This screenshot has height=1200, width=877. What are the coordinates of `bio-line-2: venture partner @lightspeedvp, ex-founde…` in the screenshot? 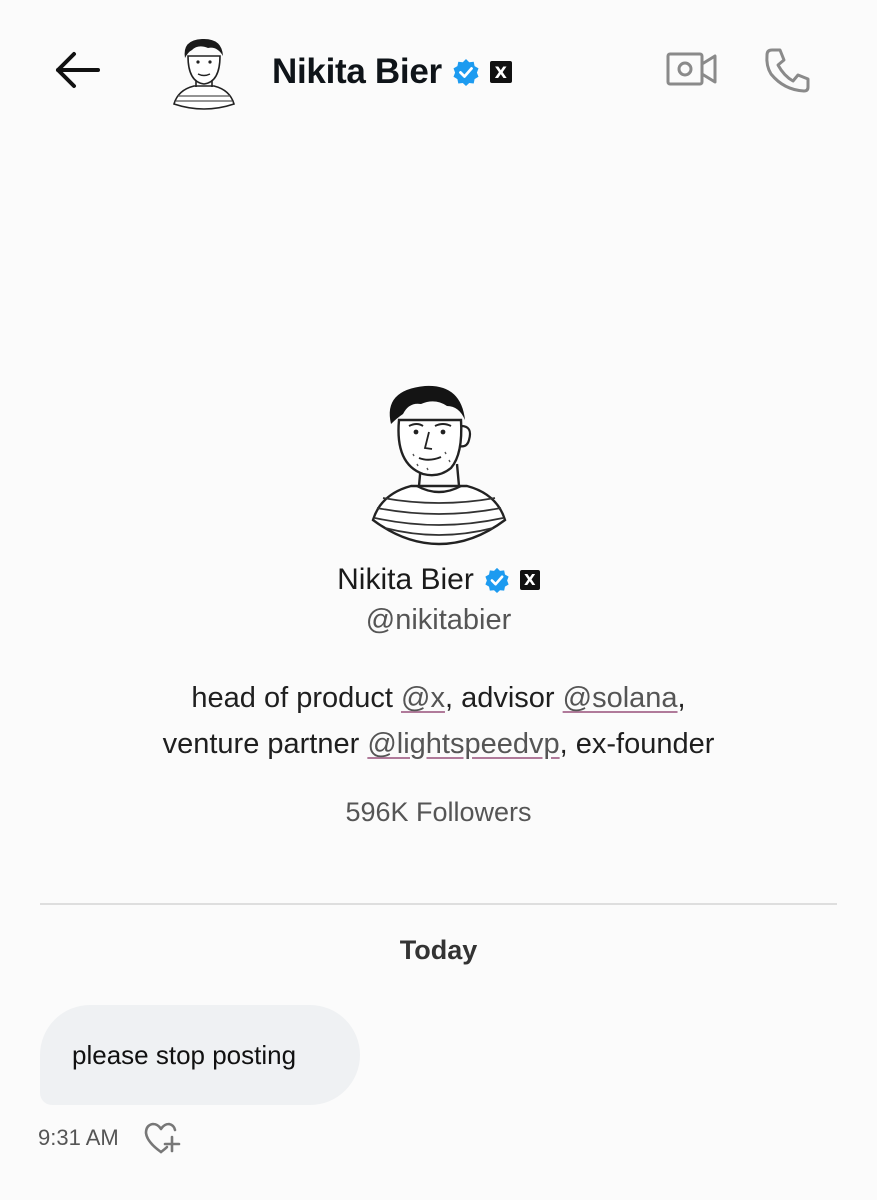 It's located at (439, 744).